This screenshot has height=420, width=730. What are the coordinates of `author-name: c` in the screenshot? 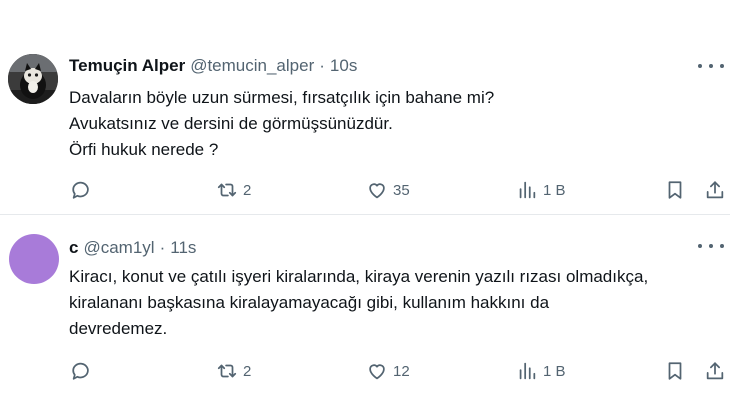 It's located at (73, 248).